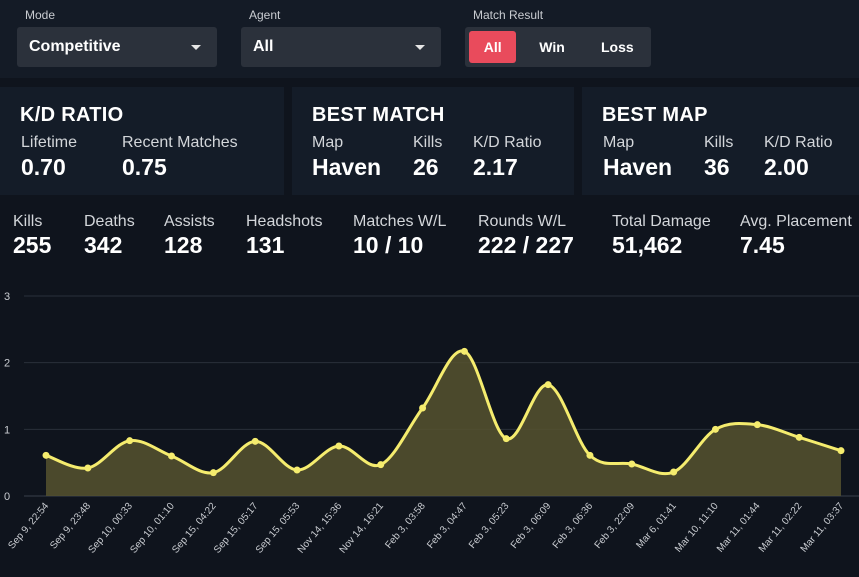 This screenshot has width=859, height=577. What do you see at coordinates (405, 526) in the screenshot?
I see `x-tick-label: Feb 3, 03:58` at bounding box center [405, 526].